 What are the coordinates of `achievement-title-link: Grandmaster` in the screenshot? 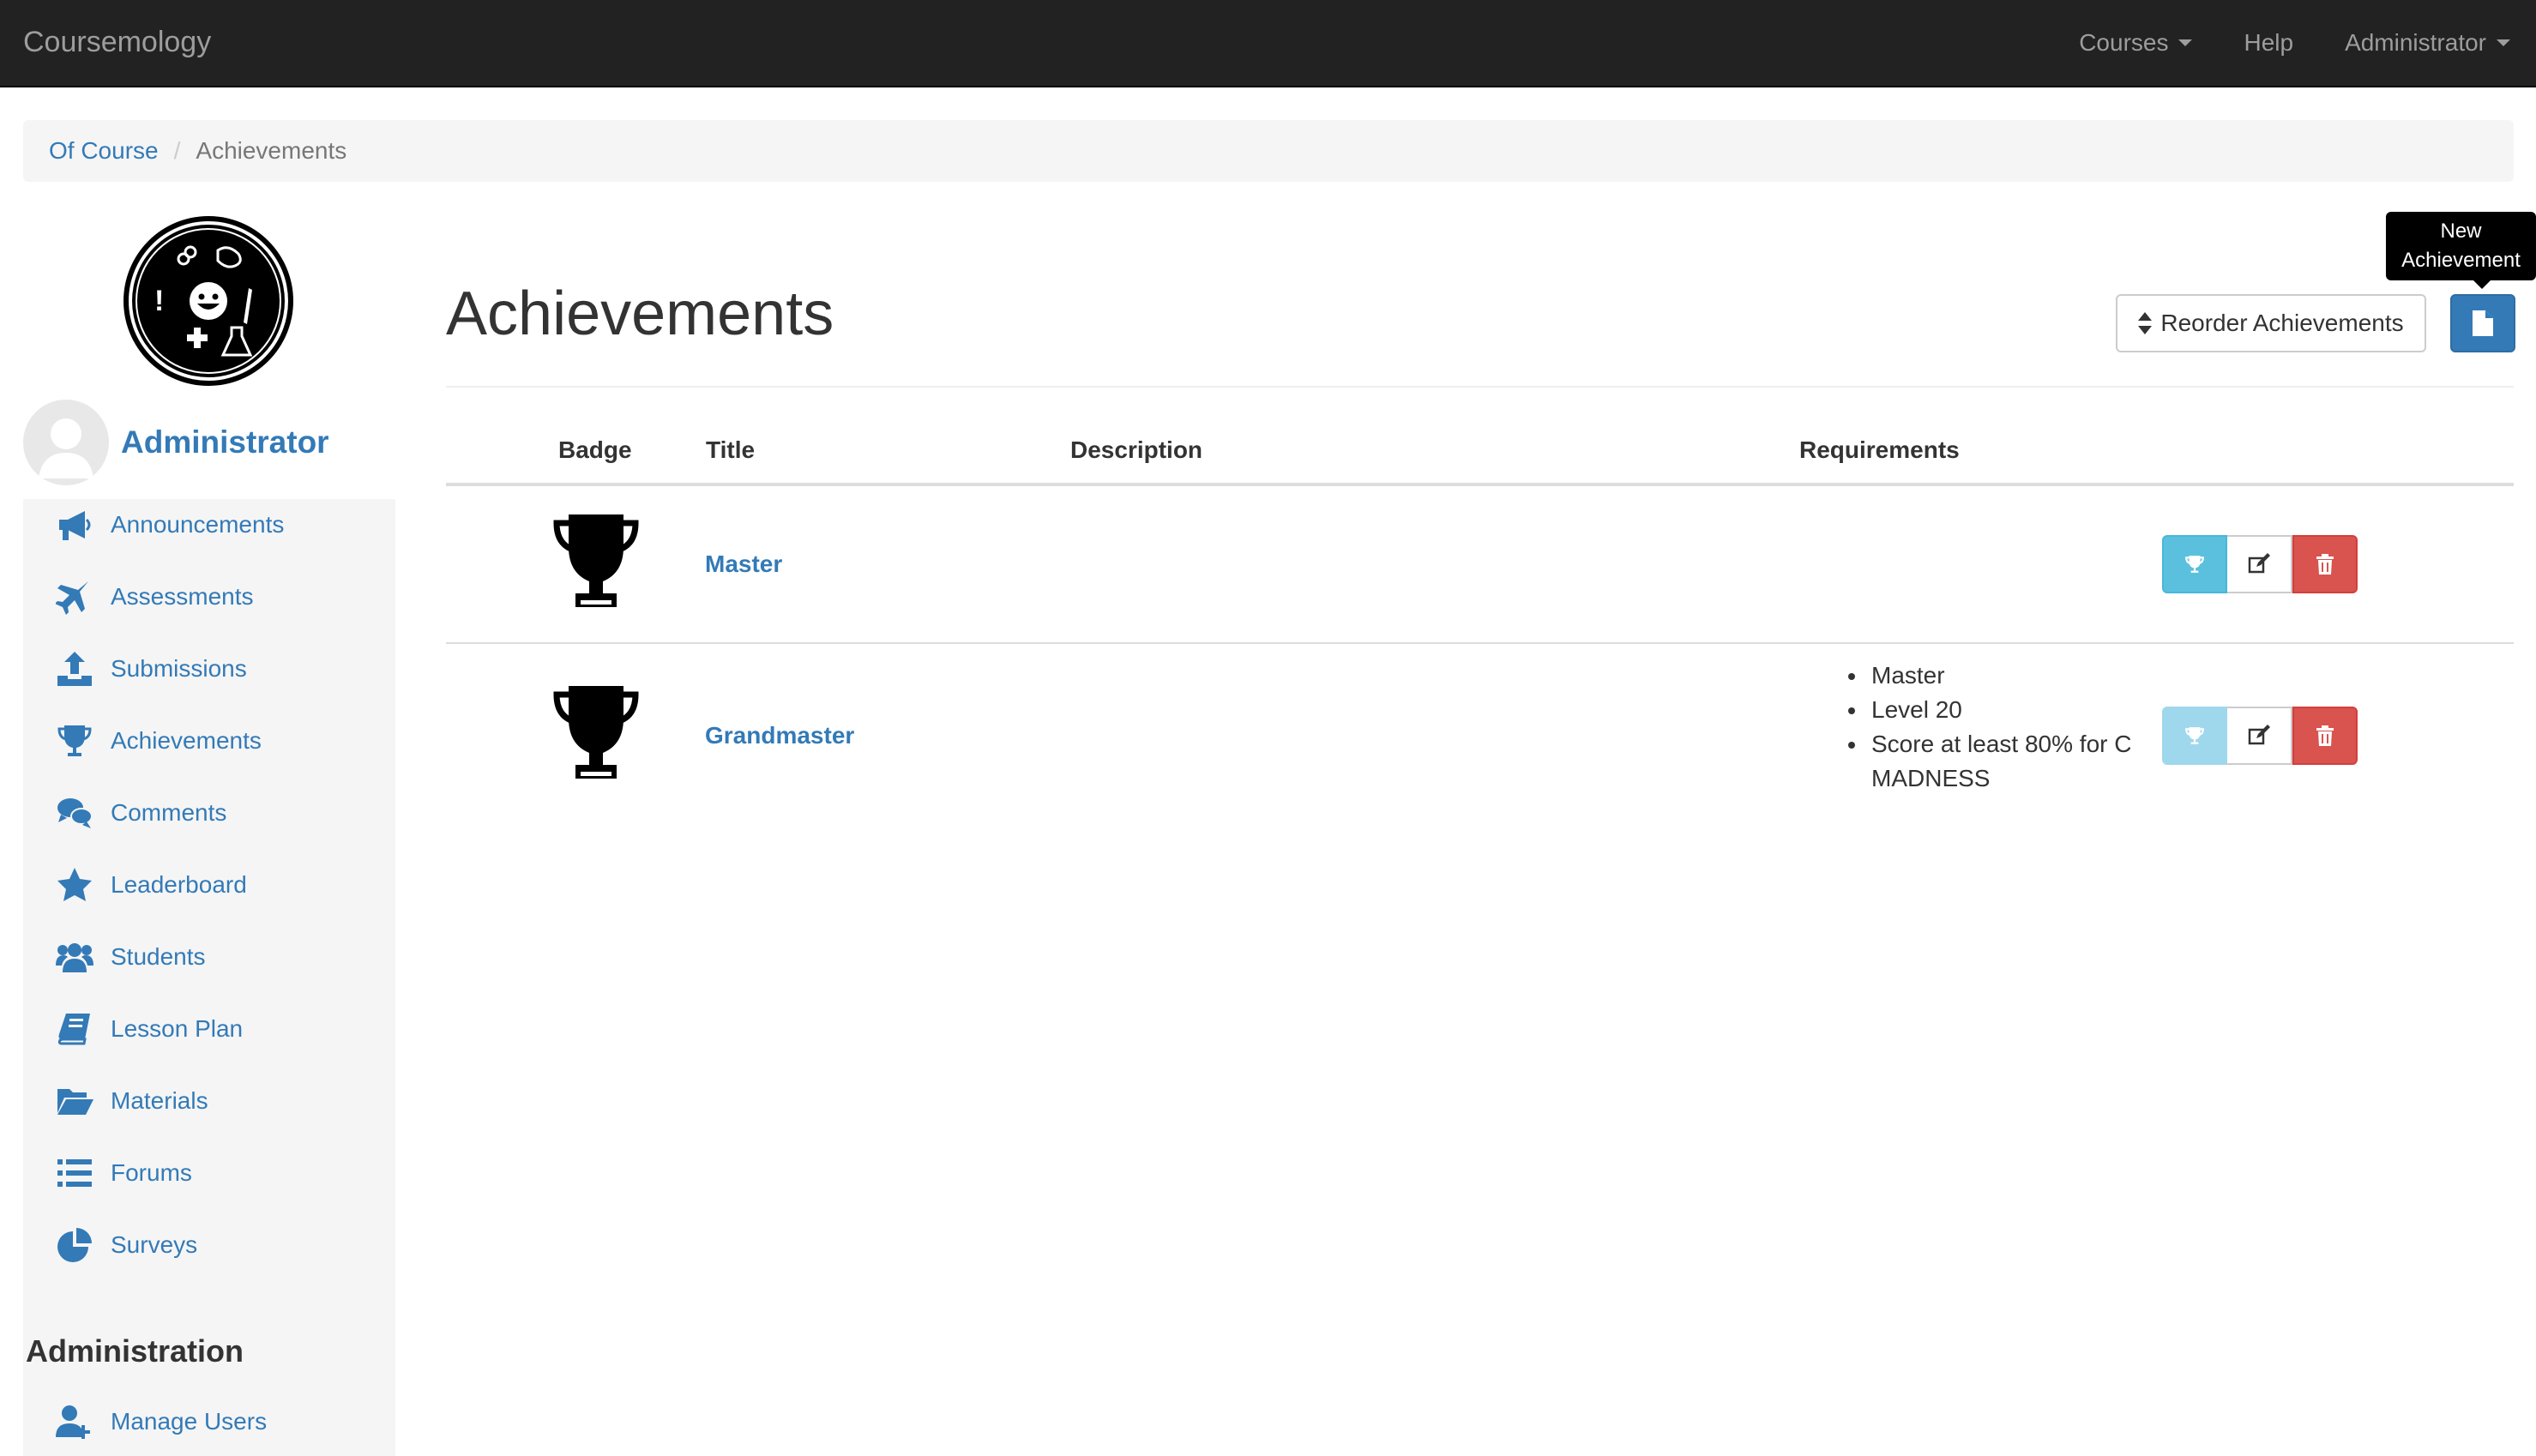 It's located at (779, 735).